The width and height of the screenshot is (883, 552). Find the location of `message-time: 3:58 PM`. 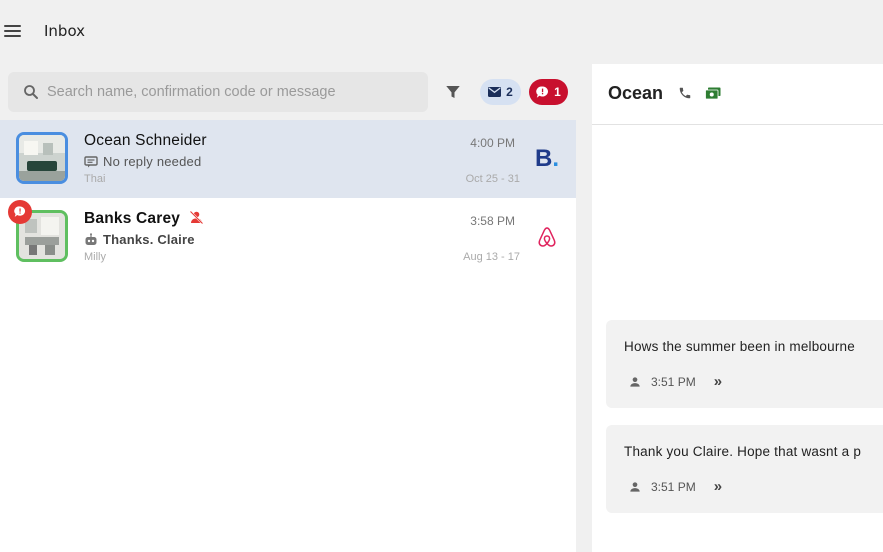

message-time: 3:58 PM is located at coordinates (492, 221).